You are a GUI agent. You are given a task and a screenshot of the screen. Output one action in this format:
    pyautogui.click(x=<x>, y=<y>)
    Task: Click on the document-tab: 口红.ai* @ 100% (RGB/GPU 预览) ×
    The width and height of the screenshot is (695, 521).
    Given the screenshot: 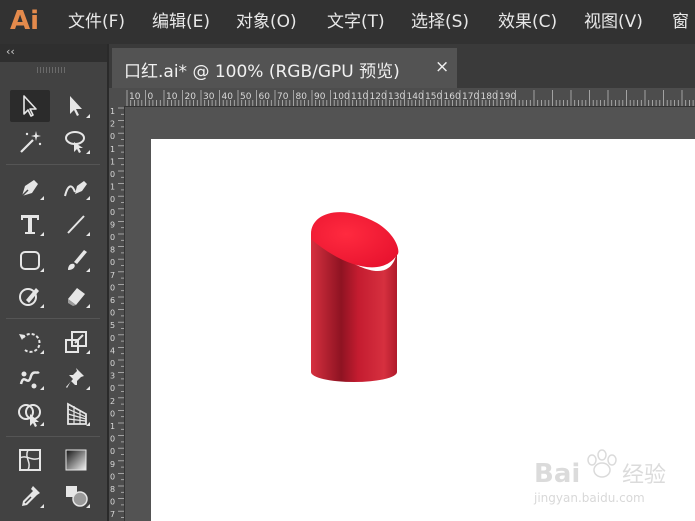 What is the action you would take?
    pyautogui.click(x=284, y=68)
    